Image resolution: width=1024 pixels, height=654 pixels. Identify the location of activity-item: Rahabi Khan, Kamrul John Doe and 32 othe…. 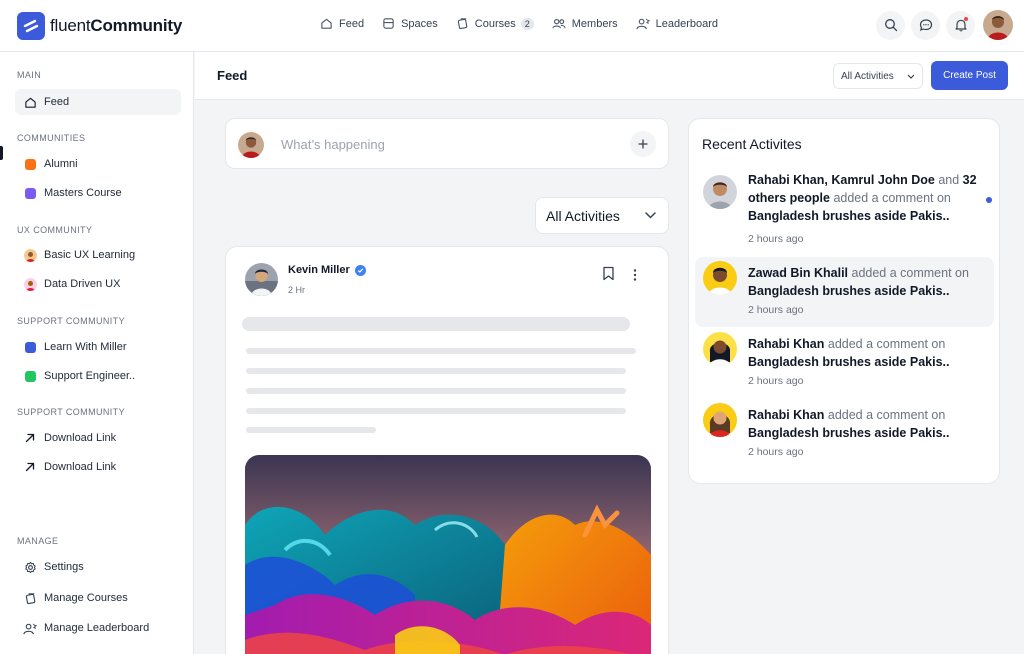
(844, 208).